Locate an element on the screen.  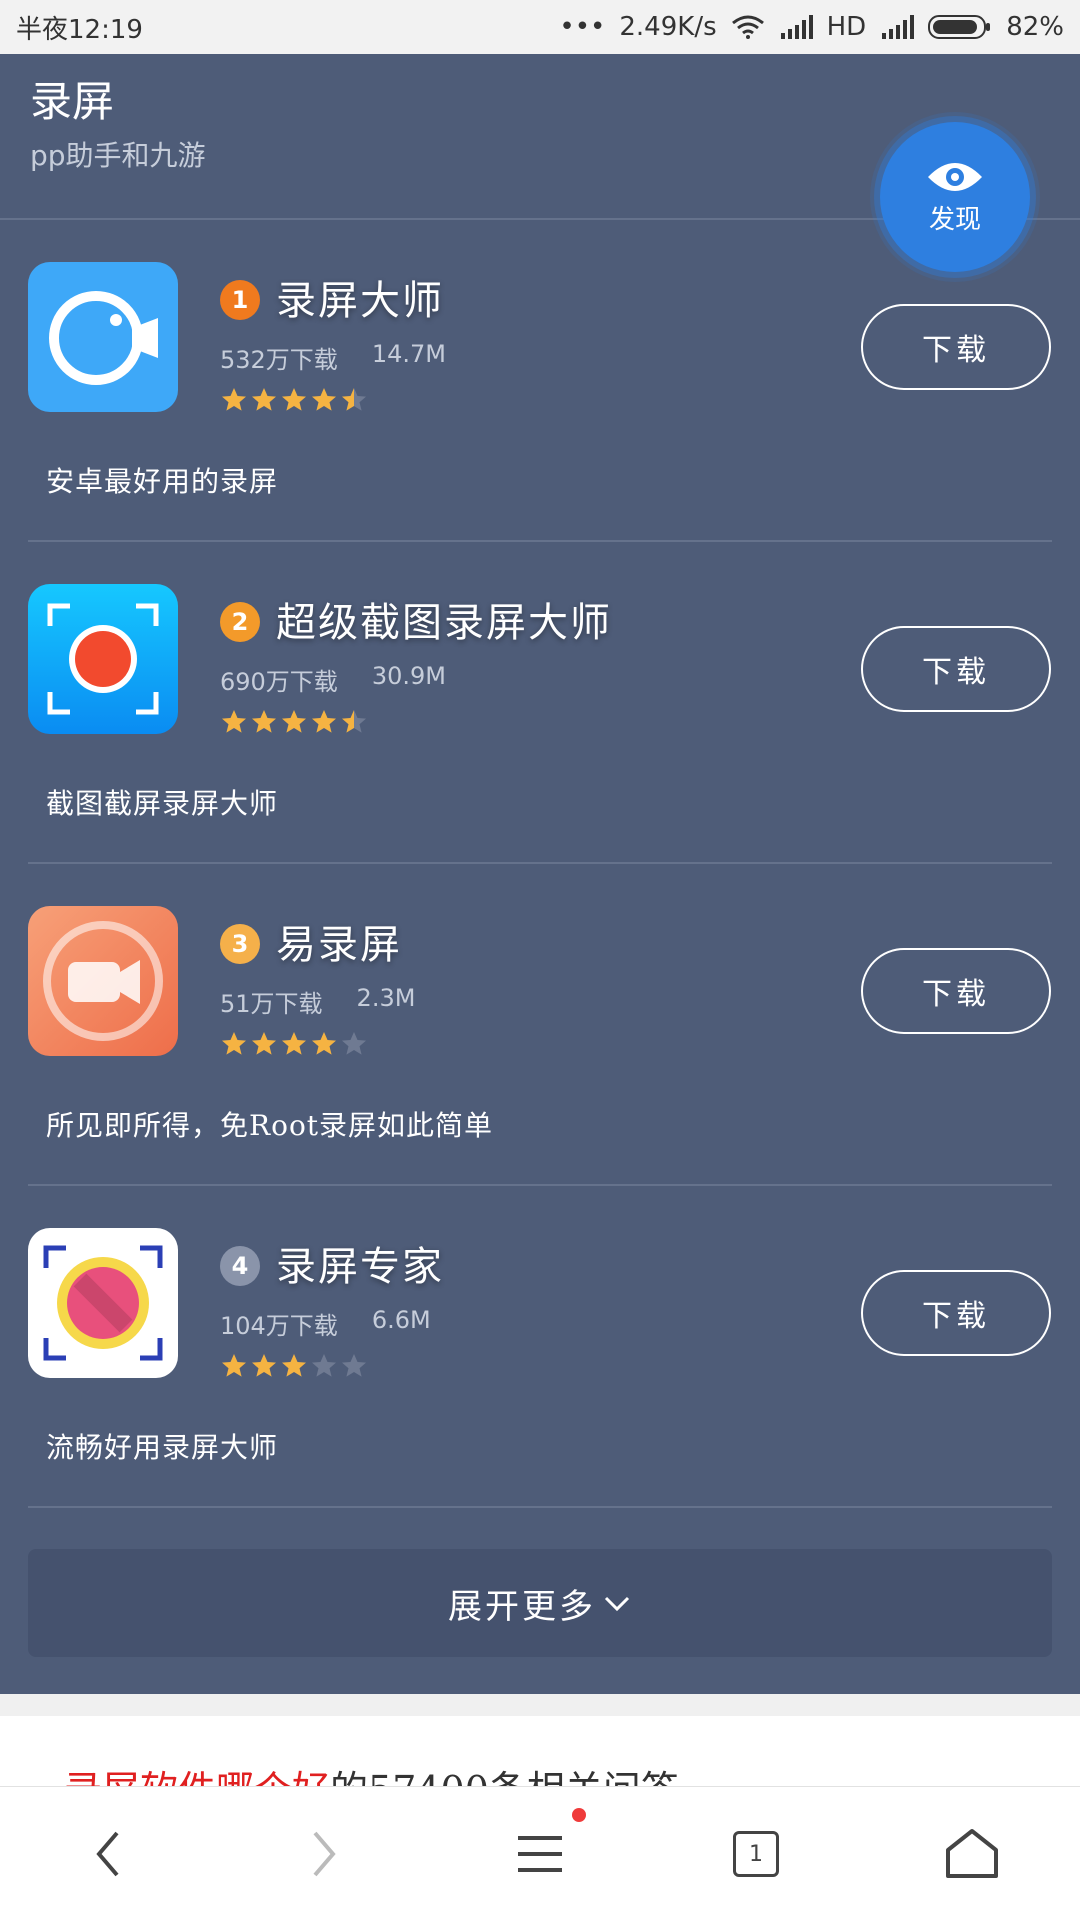
app-description: 安卓最好用的录屏 is located at coordinates (162, 481).